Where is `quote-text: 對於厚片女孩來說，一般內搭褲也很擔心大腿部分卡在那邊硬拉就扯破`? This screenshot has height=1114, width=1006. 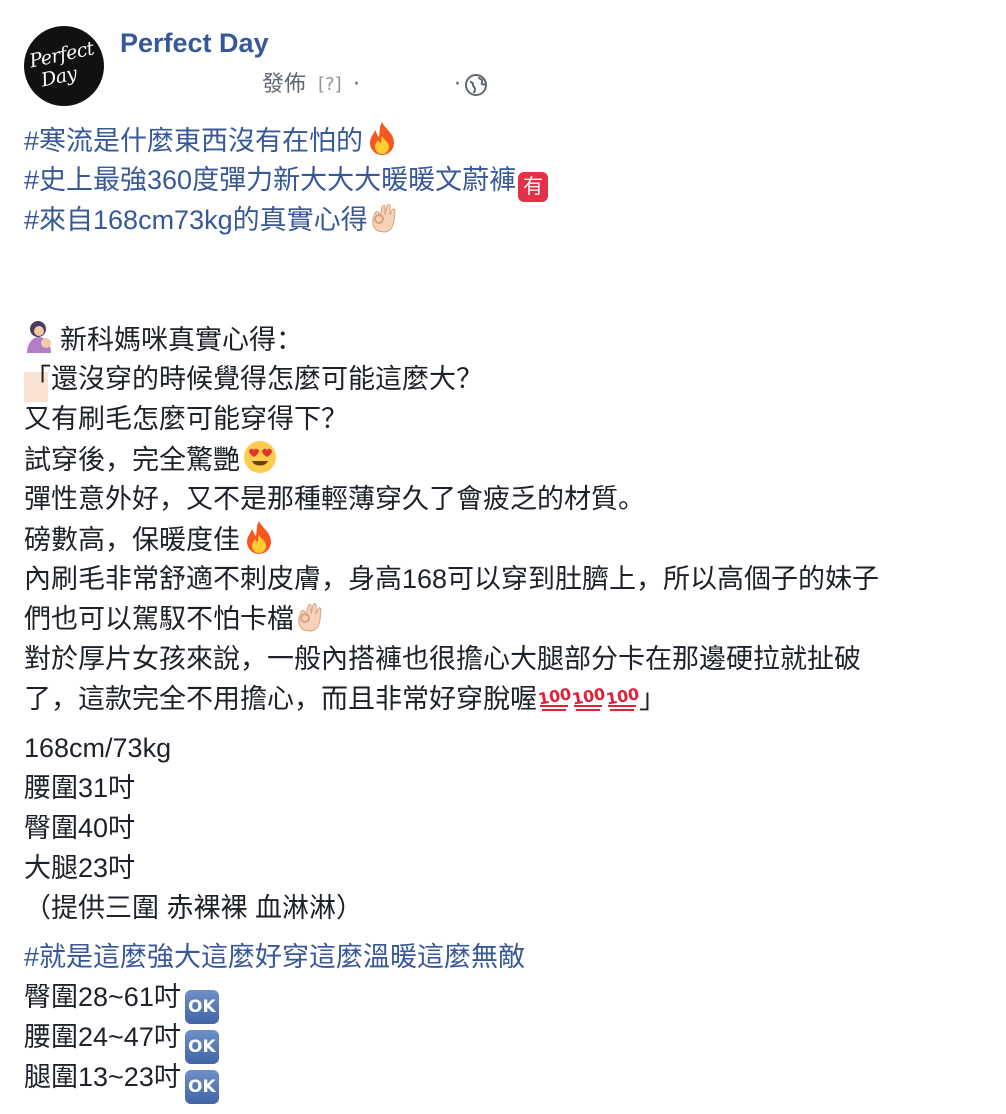
quote-text: 對於厚片女孩來說，一般內搭褲也很擔心大腿部分卡在那邊硬拉就扯破 is located at coordinates (442, 659).